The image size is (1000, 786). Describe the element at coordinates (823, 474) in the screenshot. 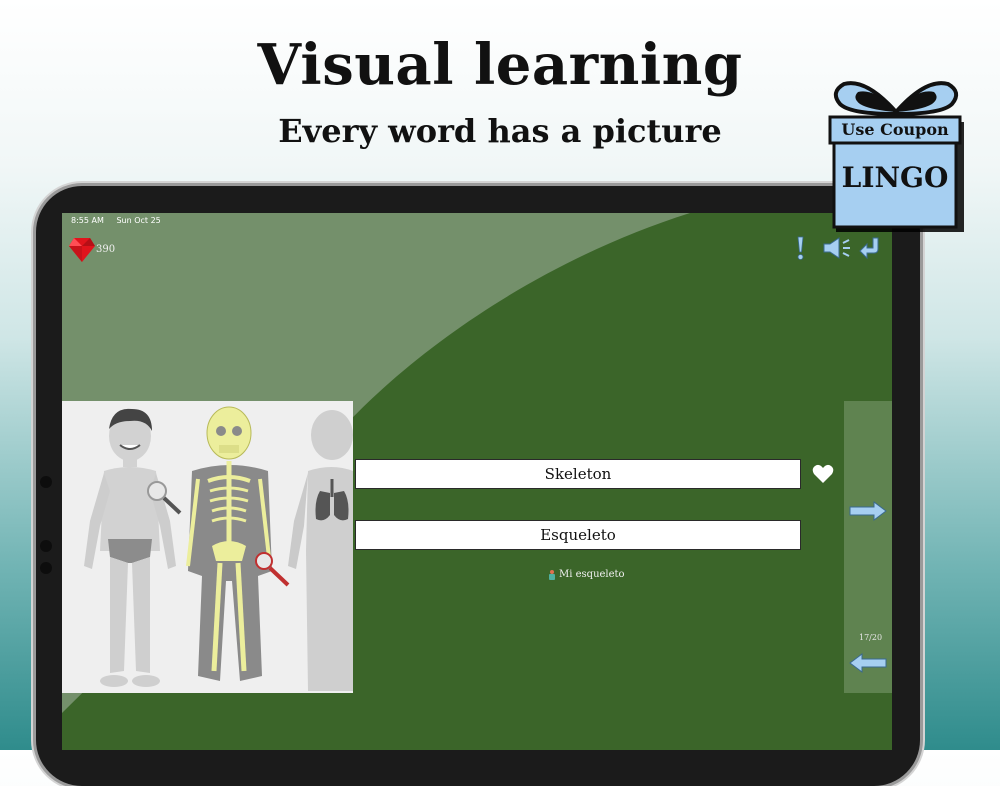

I see `heart-icon` at that location.